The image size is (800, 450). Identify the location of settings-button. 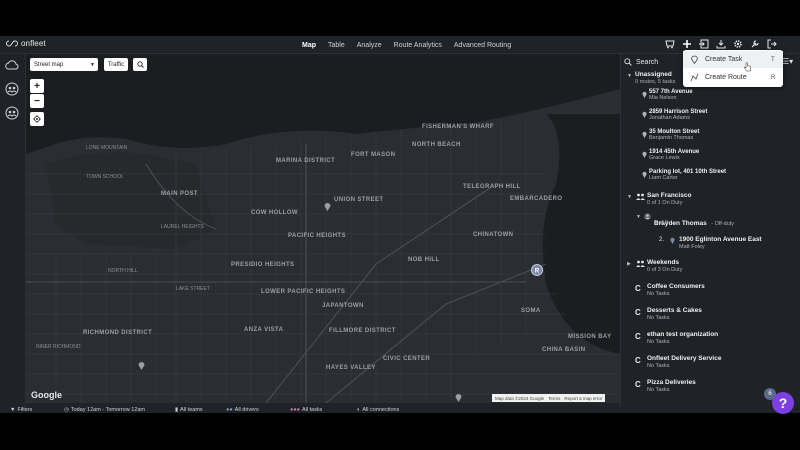
(738, 44).